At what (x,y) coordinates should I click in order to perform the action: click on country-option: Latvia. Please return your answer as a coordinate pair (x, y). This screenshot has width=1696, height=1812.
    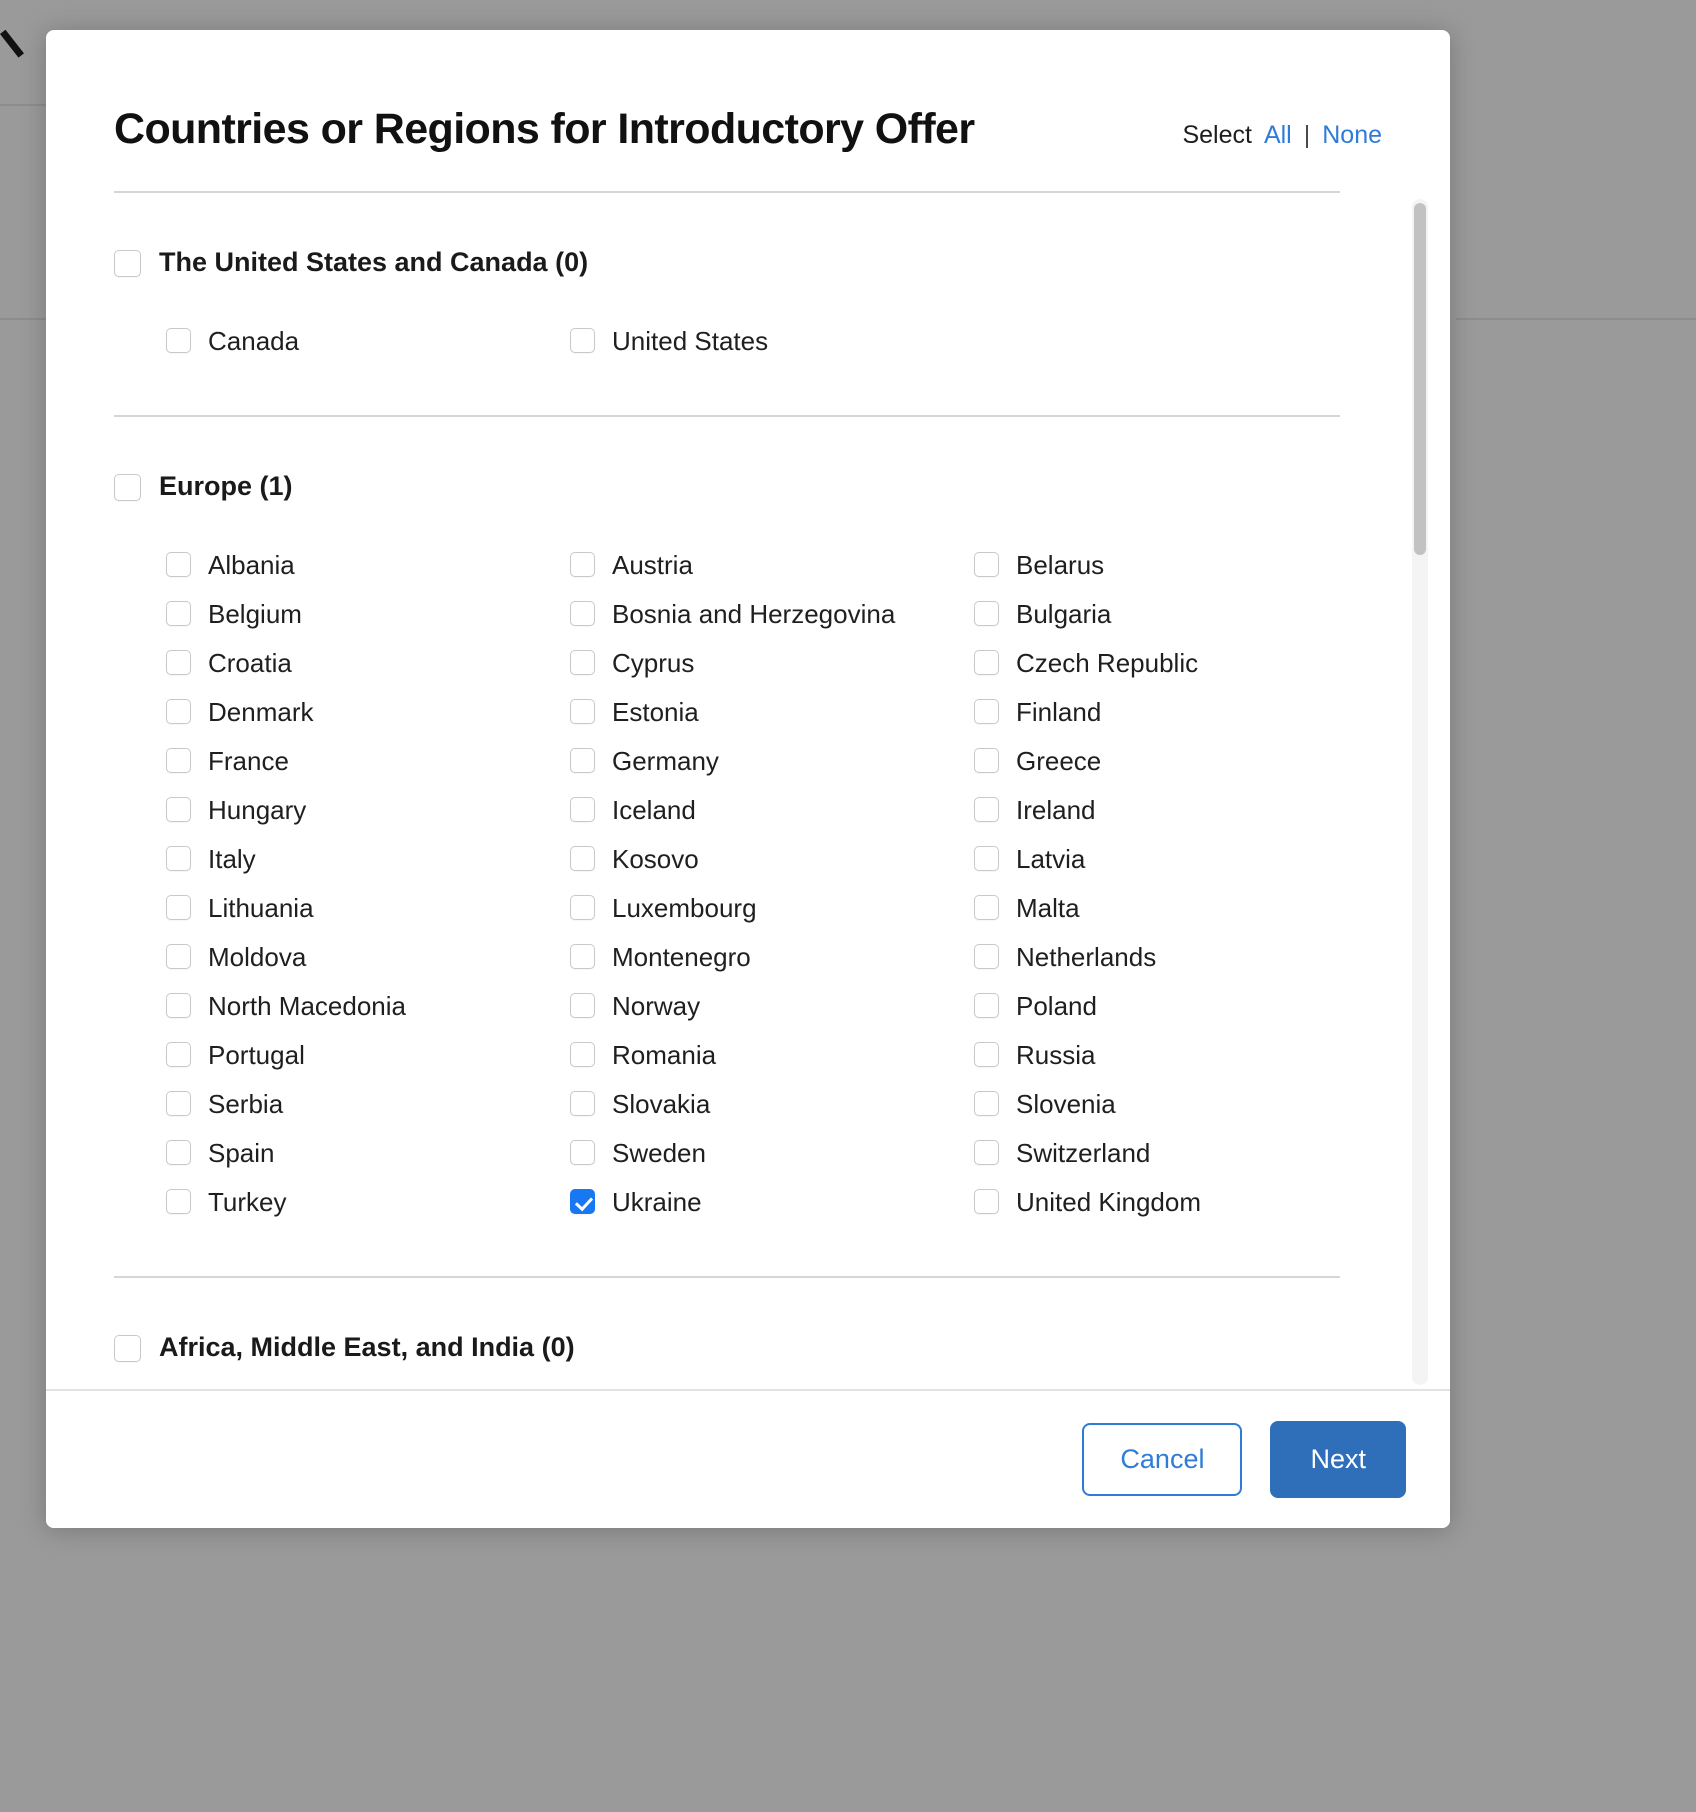
    Looking at the image, I should click on (1177, 858).